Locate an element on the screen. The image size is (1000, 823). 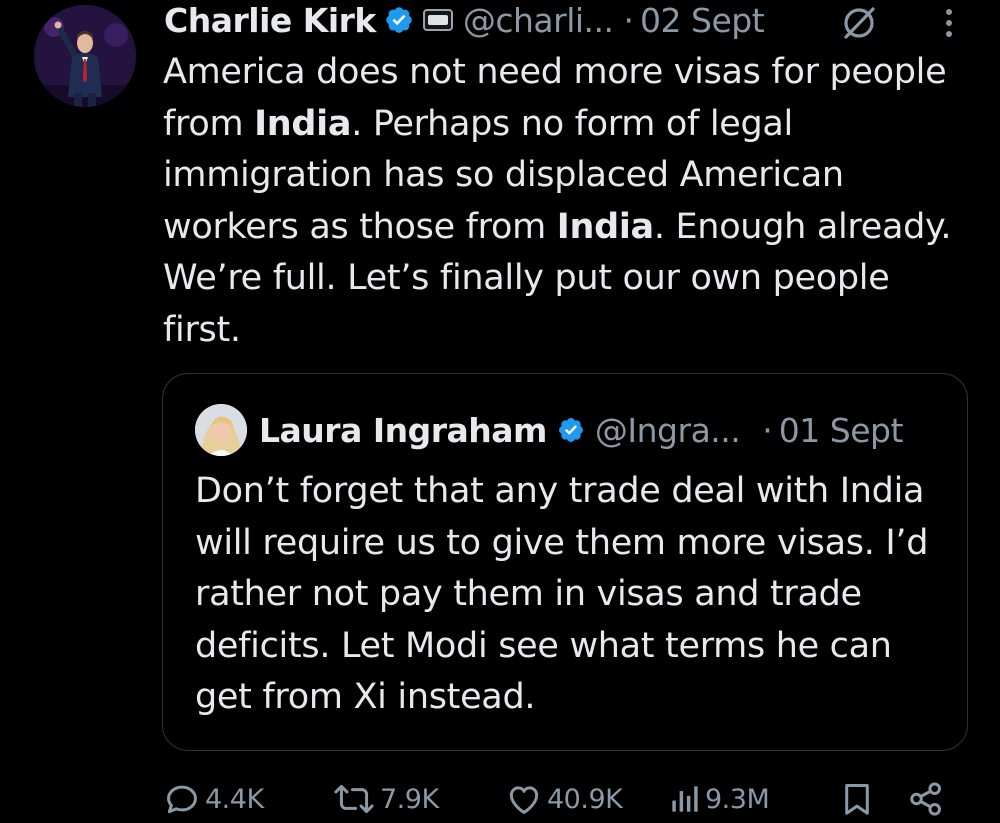
like-button: 40.9K is located at coordinates (564, 799).